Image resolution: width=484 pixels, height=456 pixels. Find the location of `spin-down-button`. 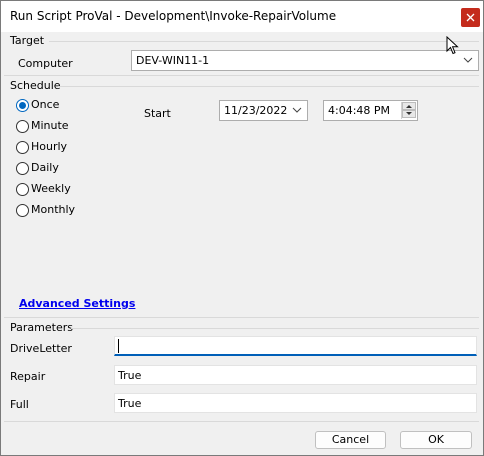

spin-down-button is located at coordinates (409, 114).